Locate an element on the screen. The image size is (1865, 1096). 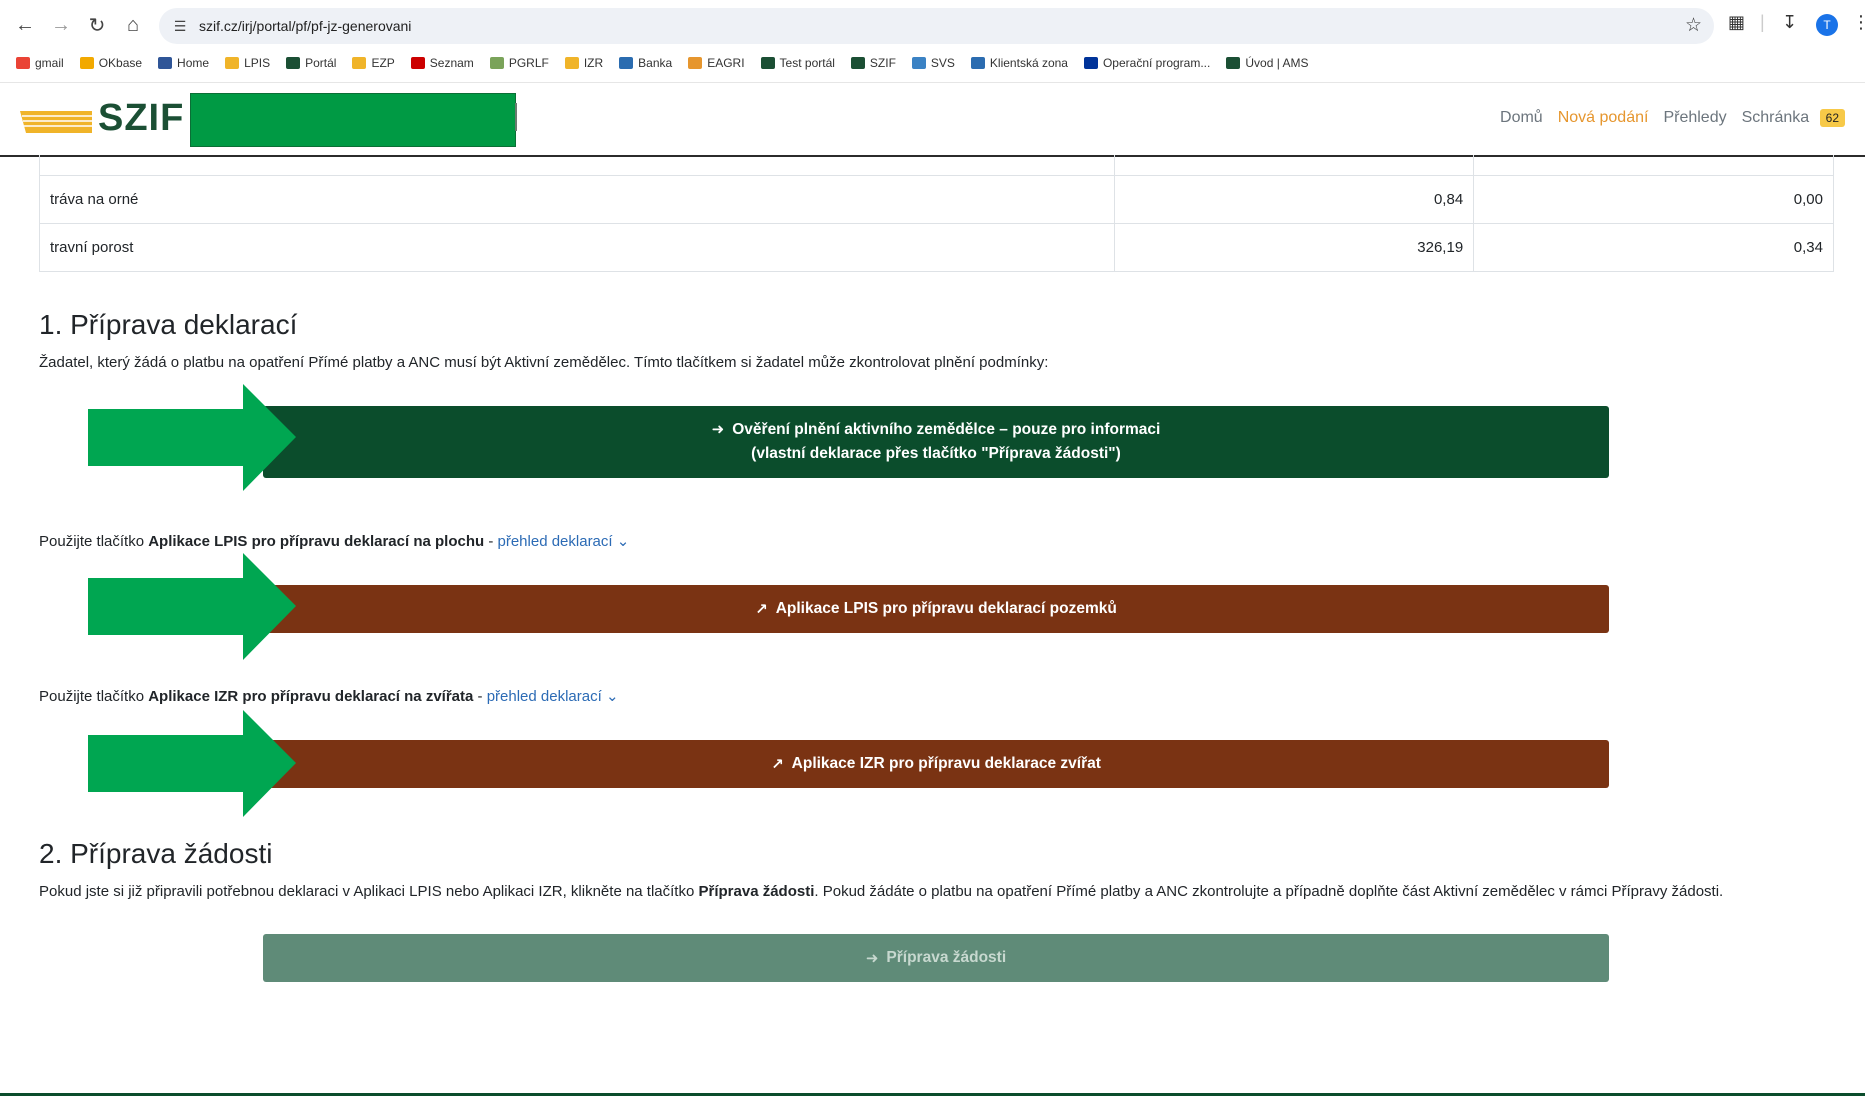
bookmark-label: EZP is located at coordinates (383, 63).